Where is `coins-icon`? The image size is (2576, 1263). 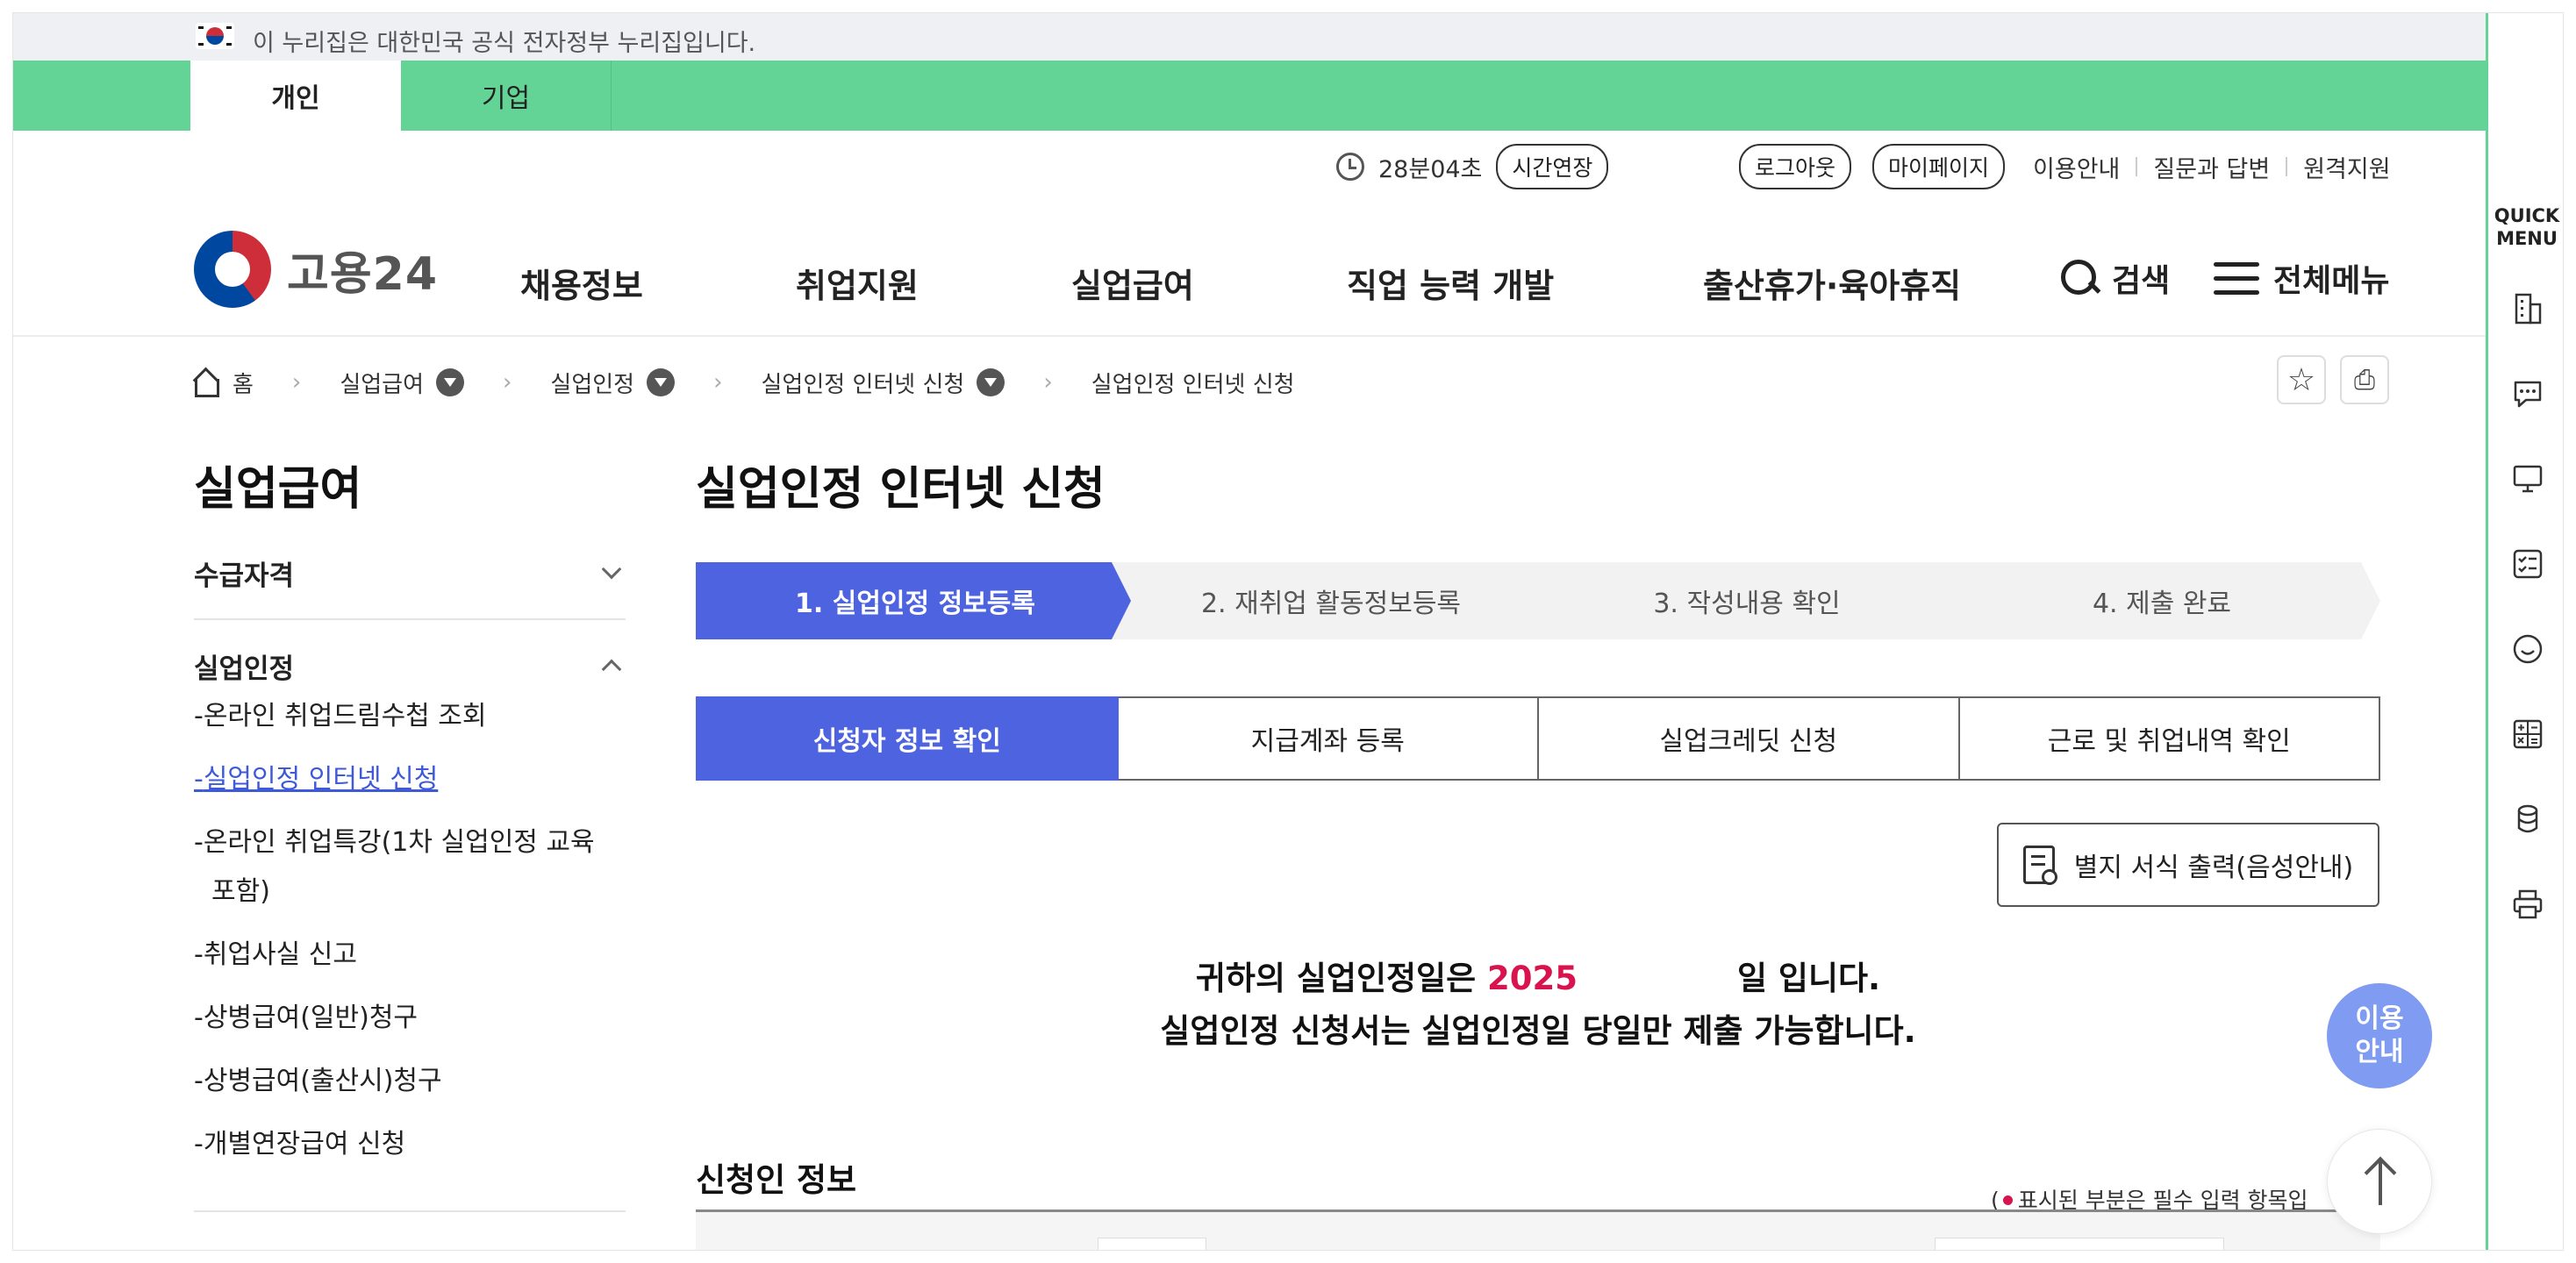 coins-icon is located at coordinates (2527, 819).